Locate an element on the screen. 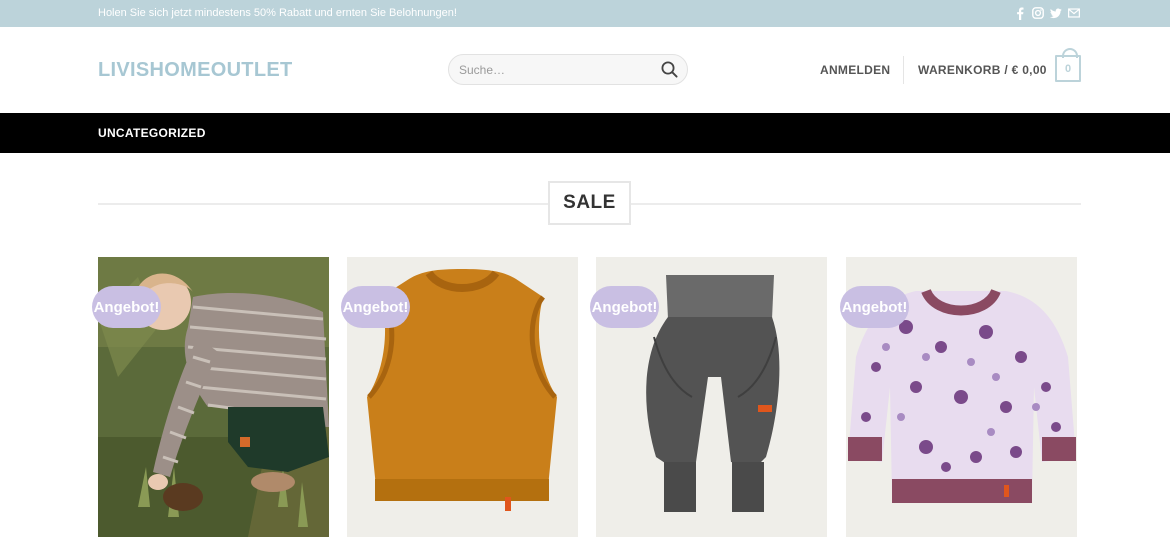 The image size is (1170, 537). twitter-icon is located at coordinates (1056, 13).